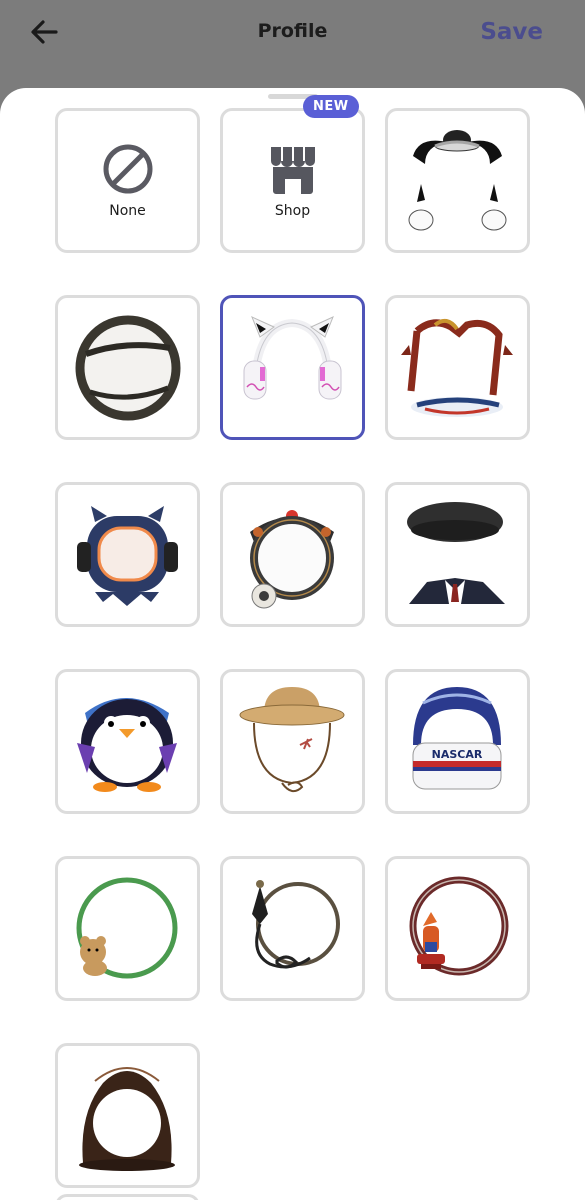 This screenshot has width=585, height=1200. I want to click on dragon-frame-decoration, so click(457, 367).